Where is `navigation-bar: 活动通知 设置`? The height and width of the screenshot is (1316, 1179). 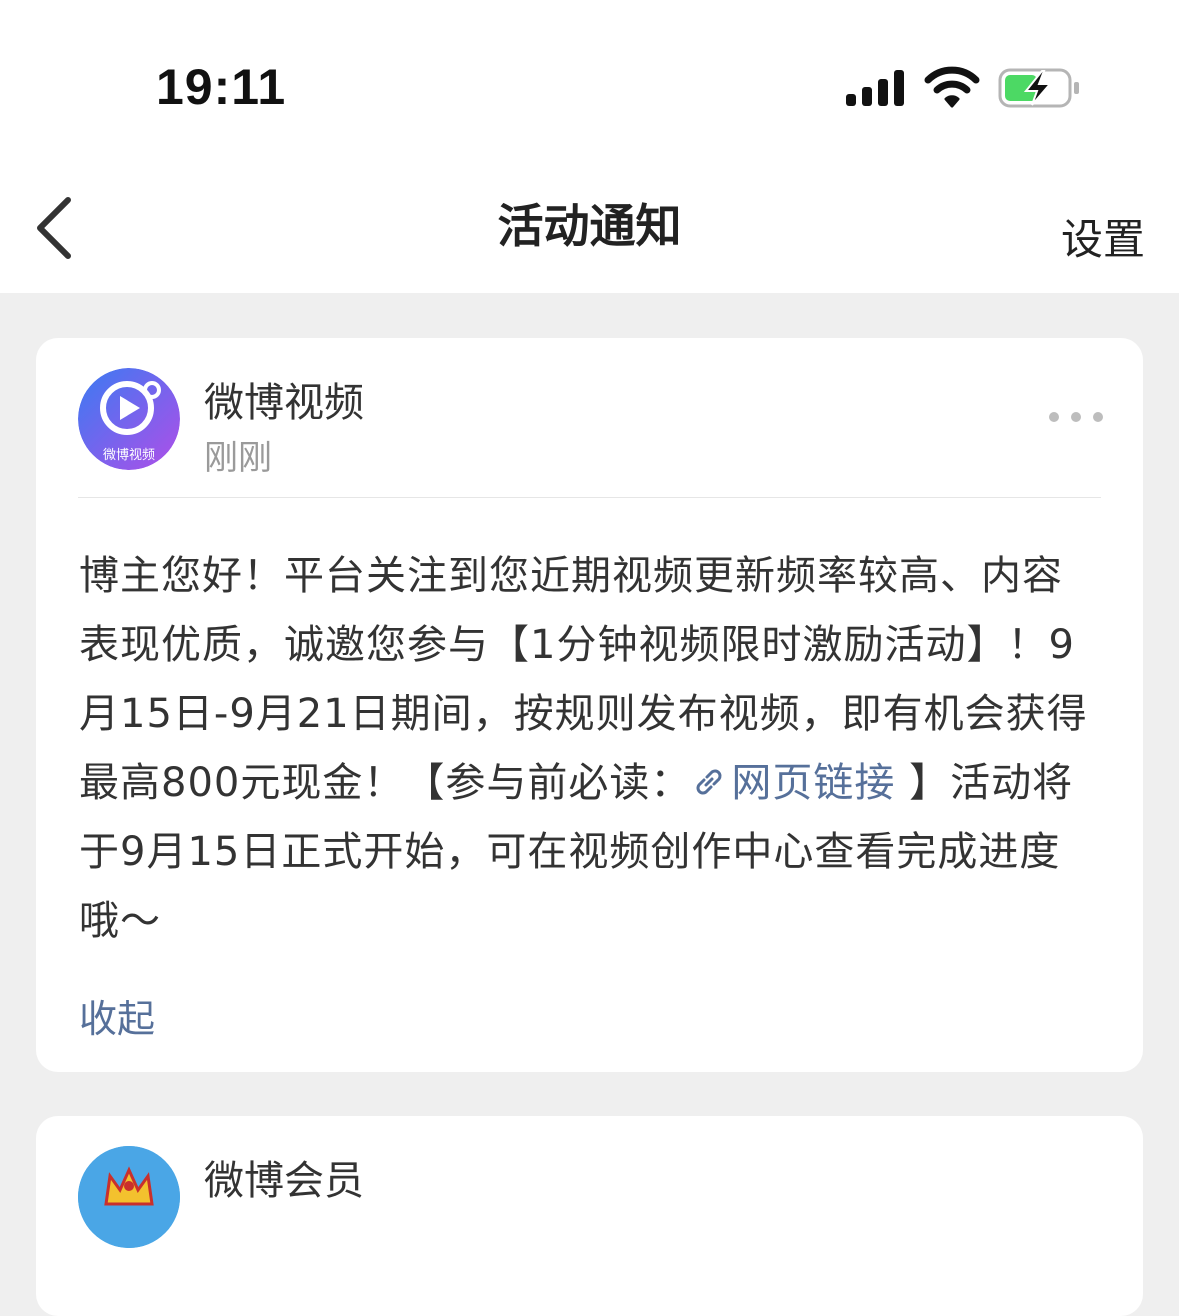
navigation-bar: 活动通知 设置 is located at coordinates (589, 226).